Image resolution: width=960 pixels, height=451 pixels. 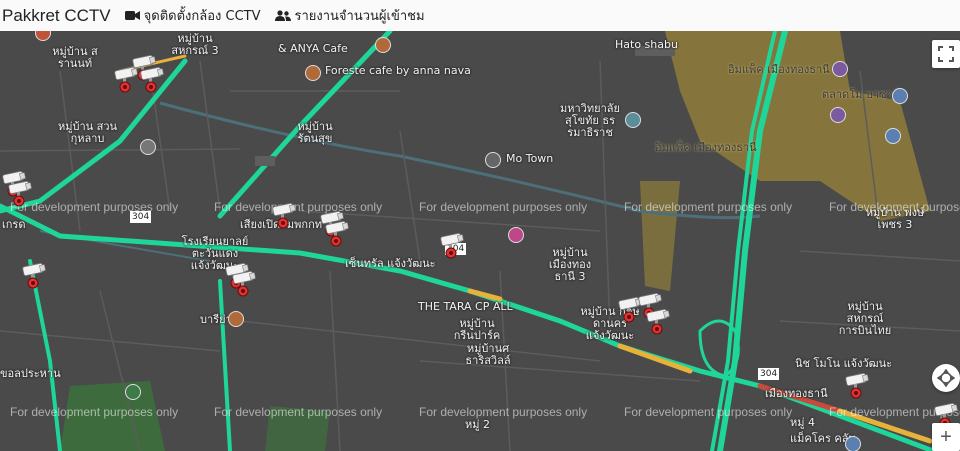 I want to click on road-shield: 304, so click(x=769, y=374).